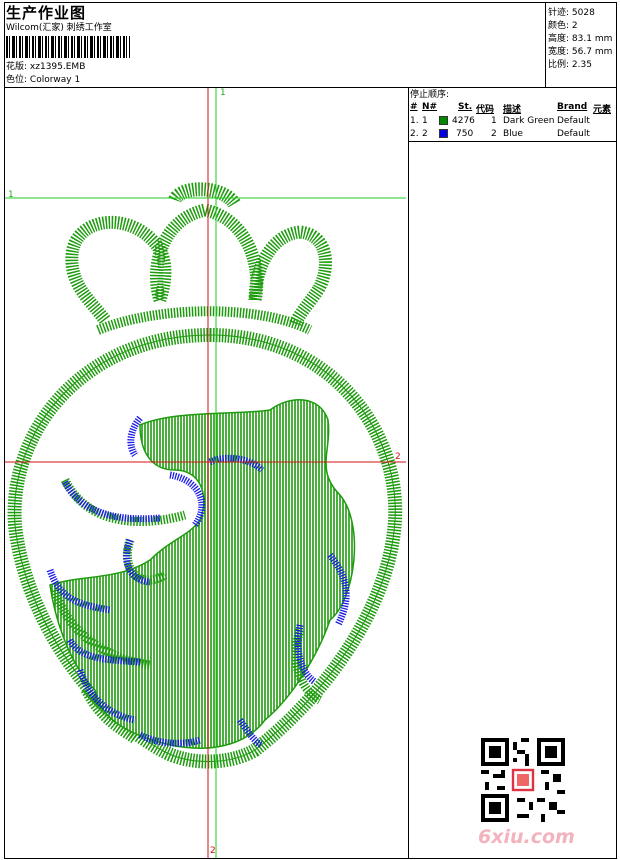 The image size is (620, 860). I want to click on guide-label-top: 1, so click(223, 93).